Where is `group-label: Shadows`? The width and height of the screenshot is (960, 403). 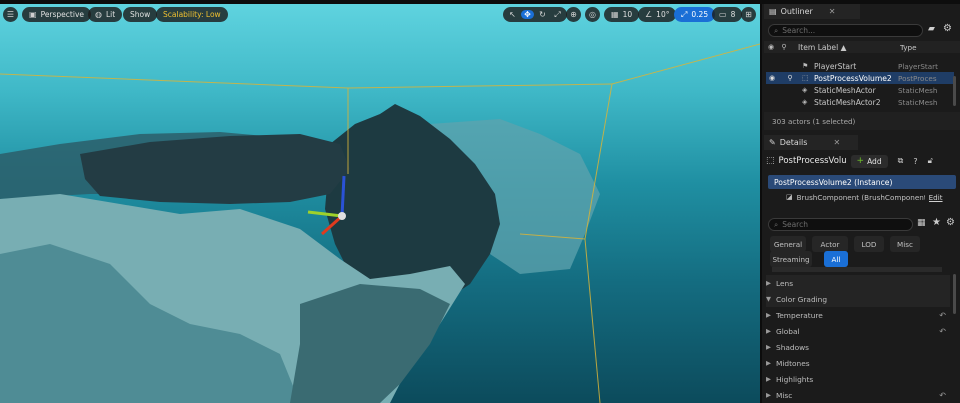
group-label: Shadows is located at coordinates (793, 347).